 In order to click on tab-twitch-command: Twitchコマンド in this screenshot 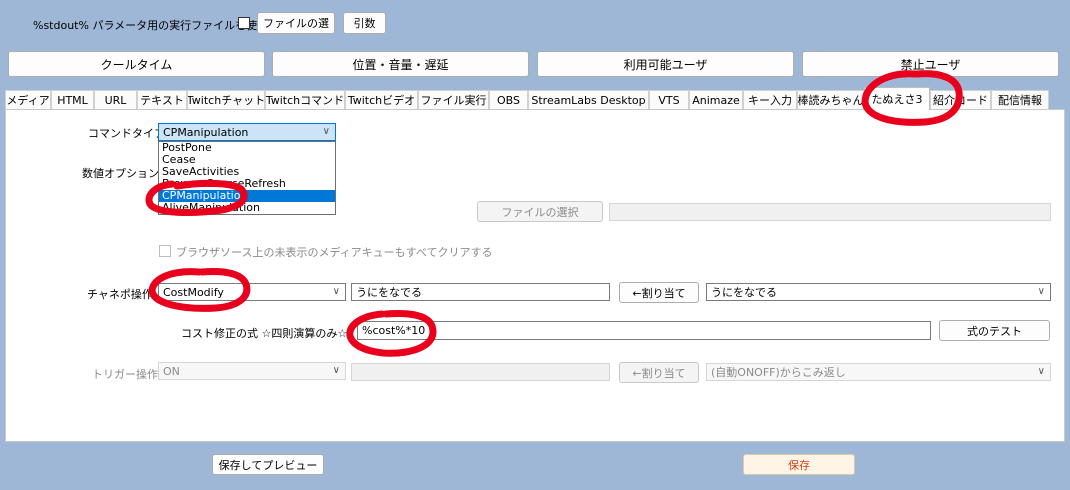, I will do `click(305, 99)`.